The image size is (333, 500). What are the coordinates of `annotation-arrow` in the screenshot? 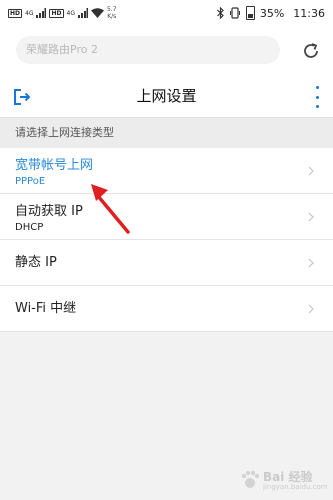 It's located at (110, 209).